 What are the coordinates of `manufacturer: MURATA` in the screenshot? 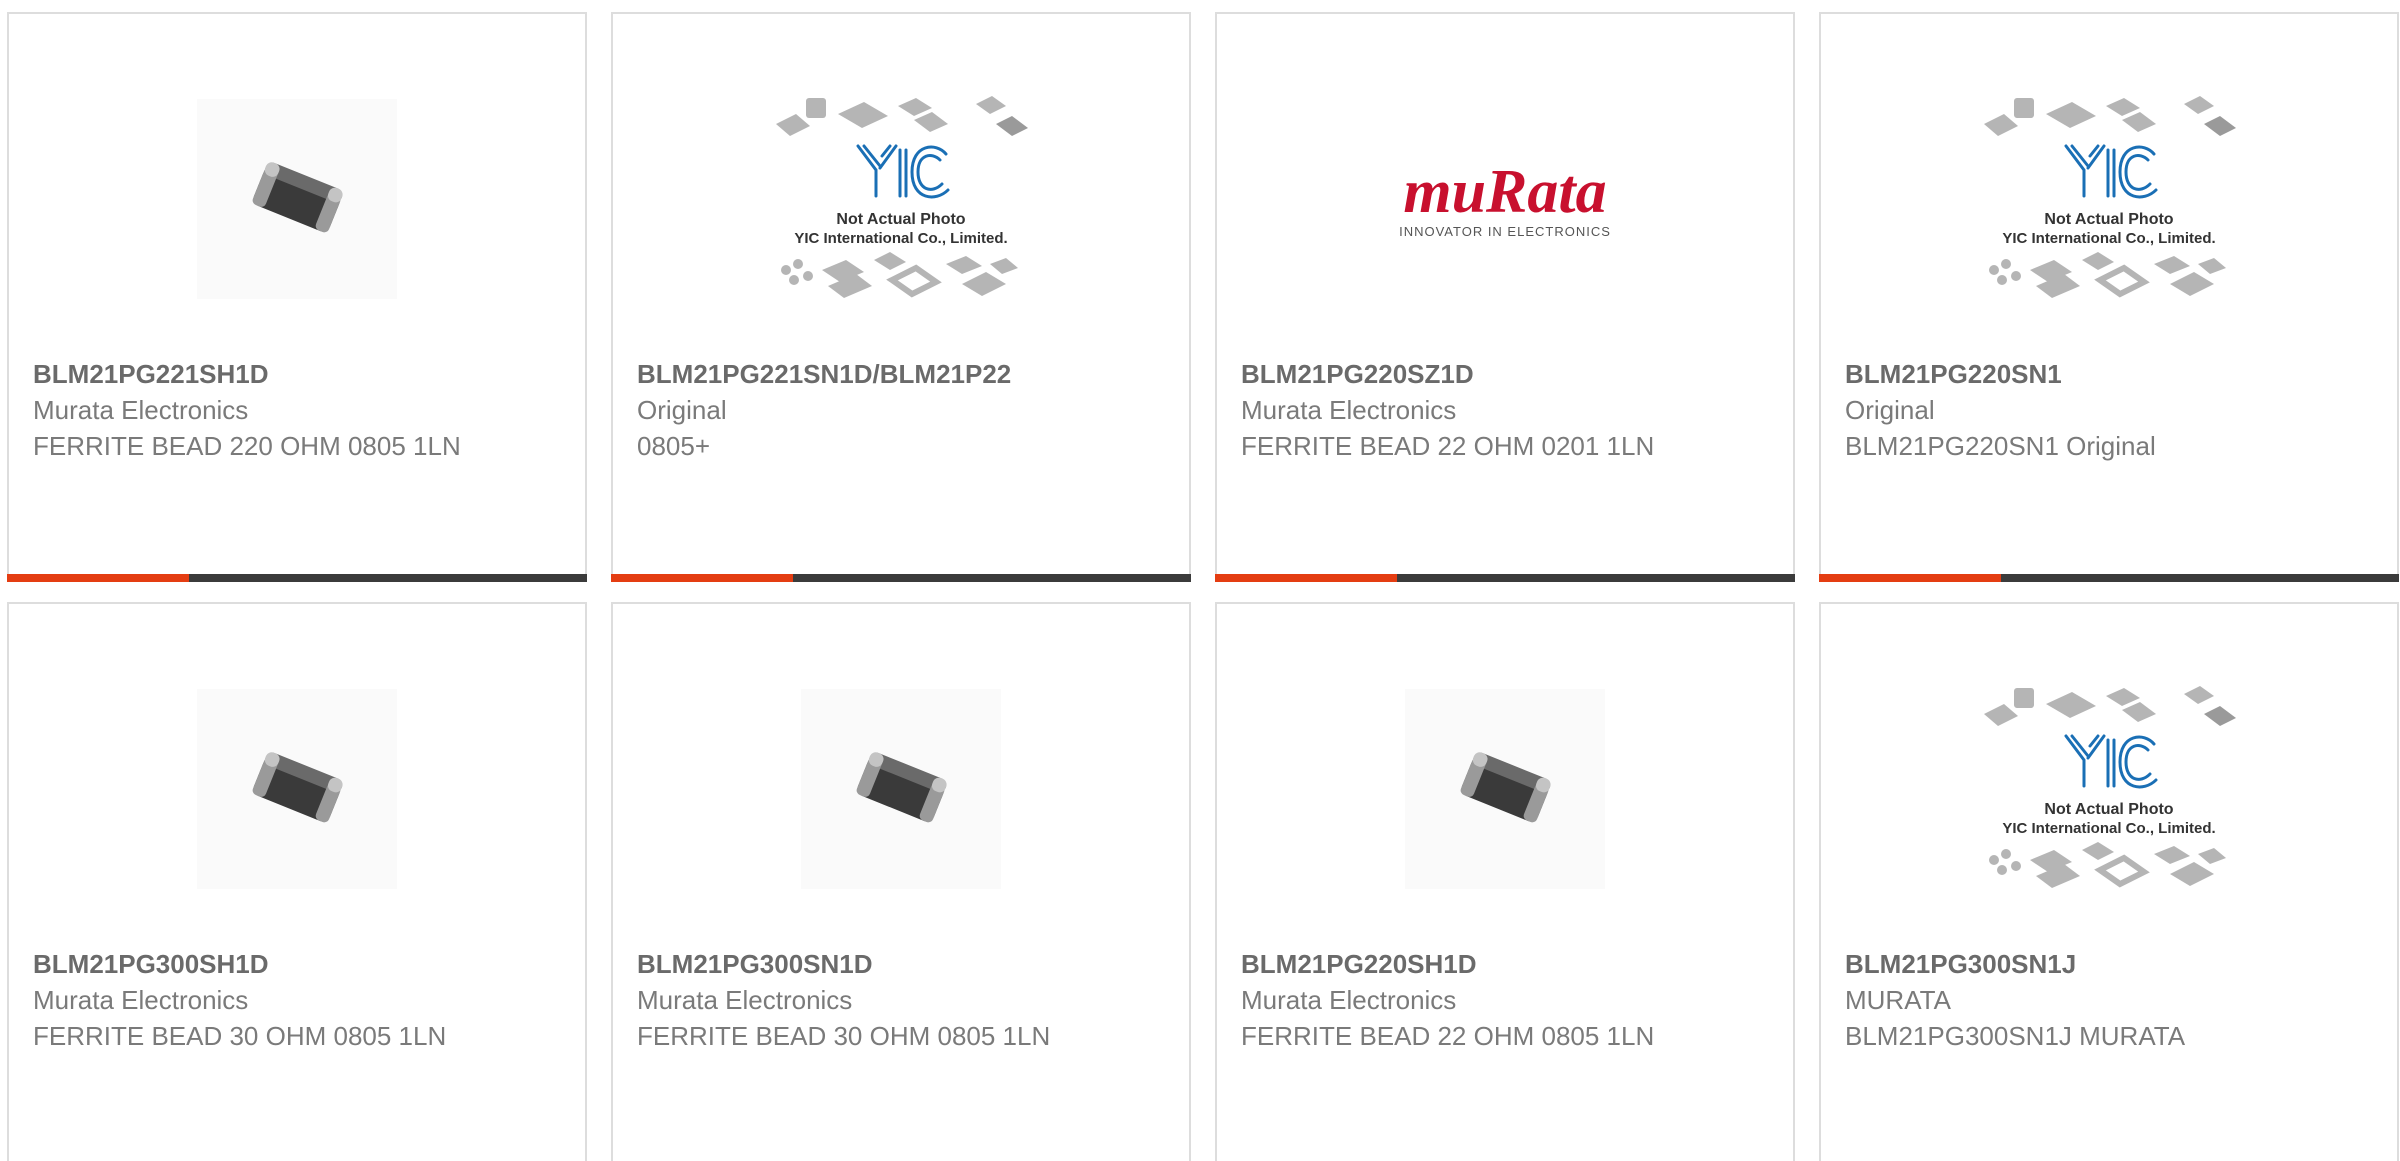 It's located at (1898, 1000).